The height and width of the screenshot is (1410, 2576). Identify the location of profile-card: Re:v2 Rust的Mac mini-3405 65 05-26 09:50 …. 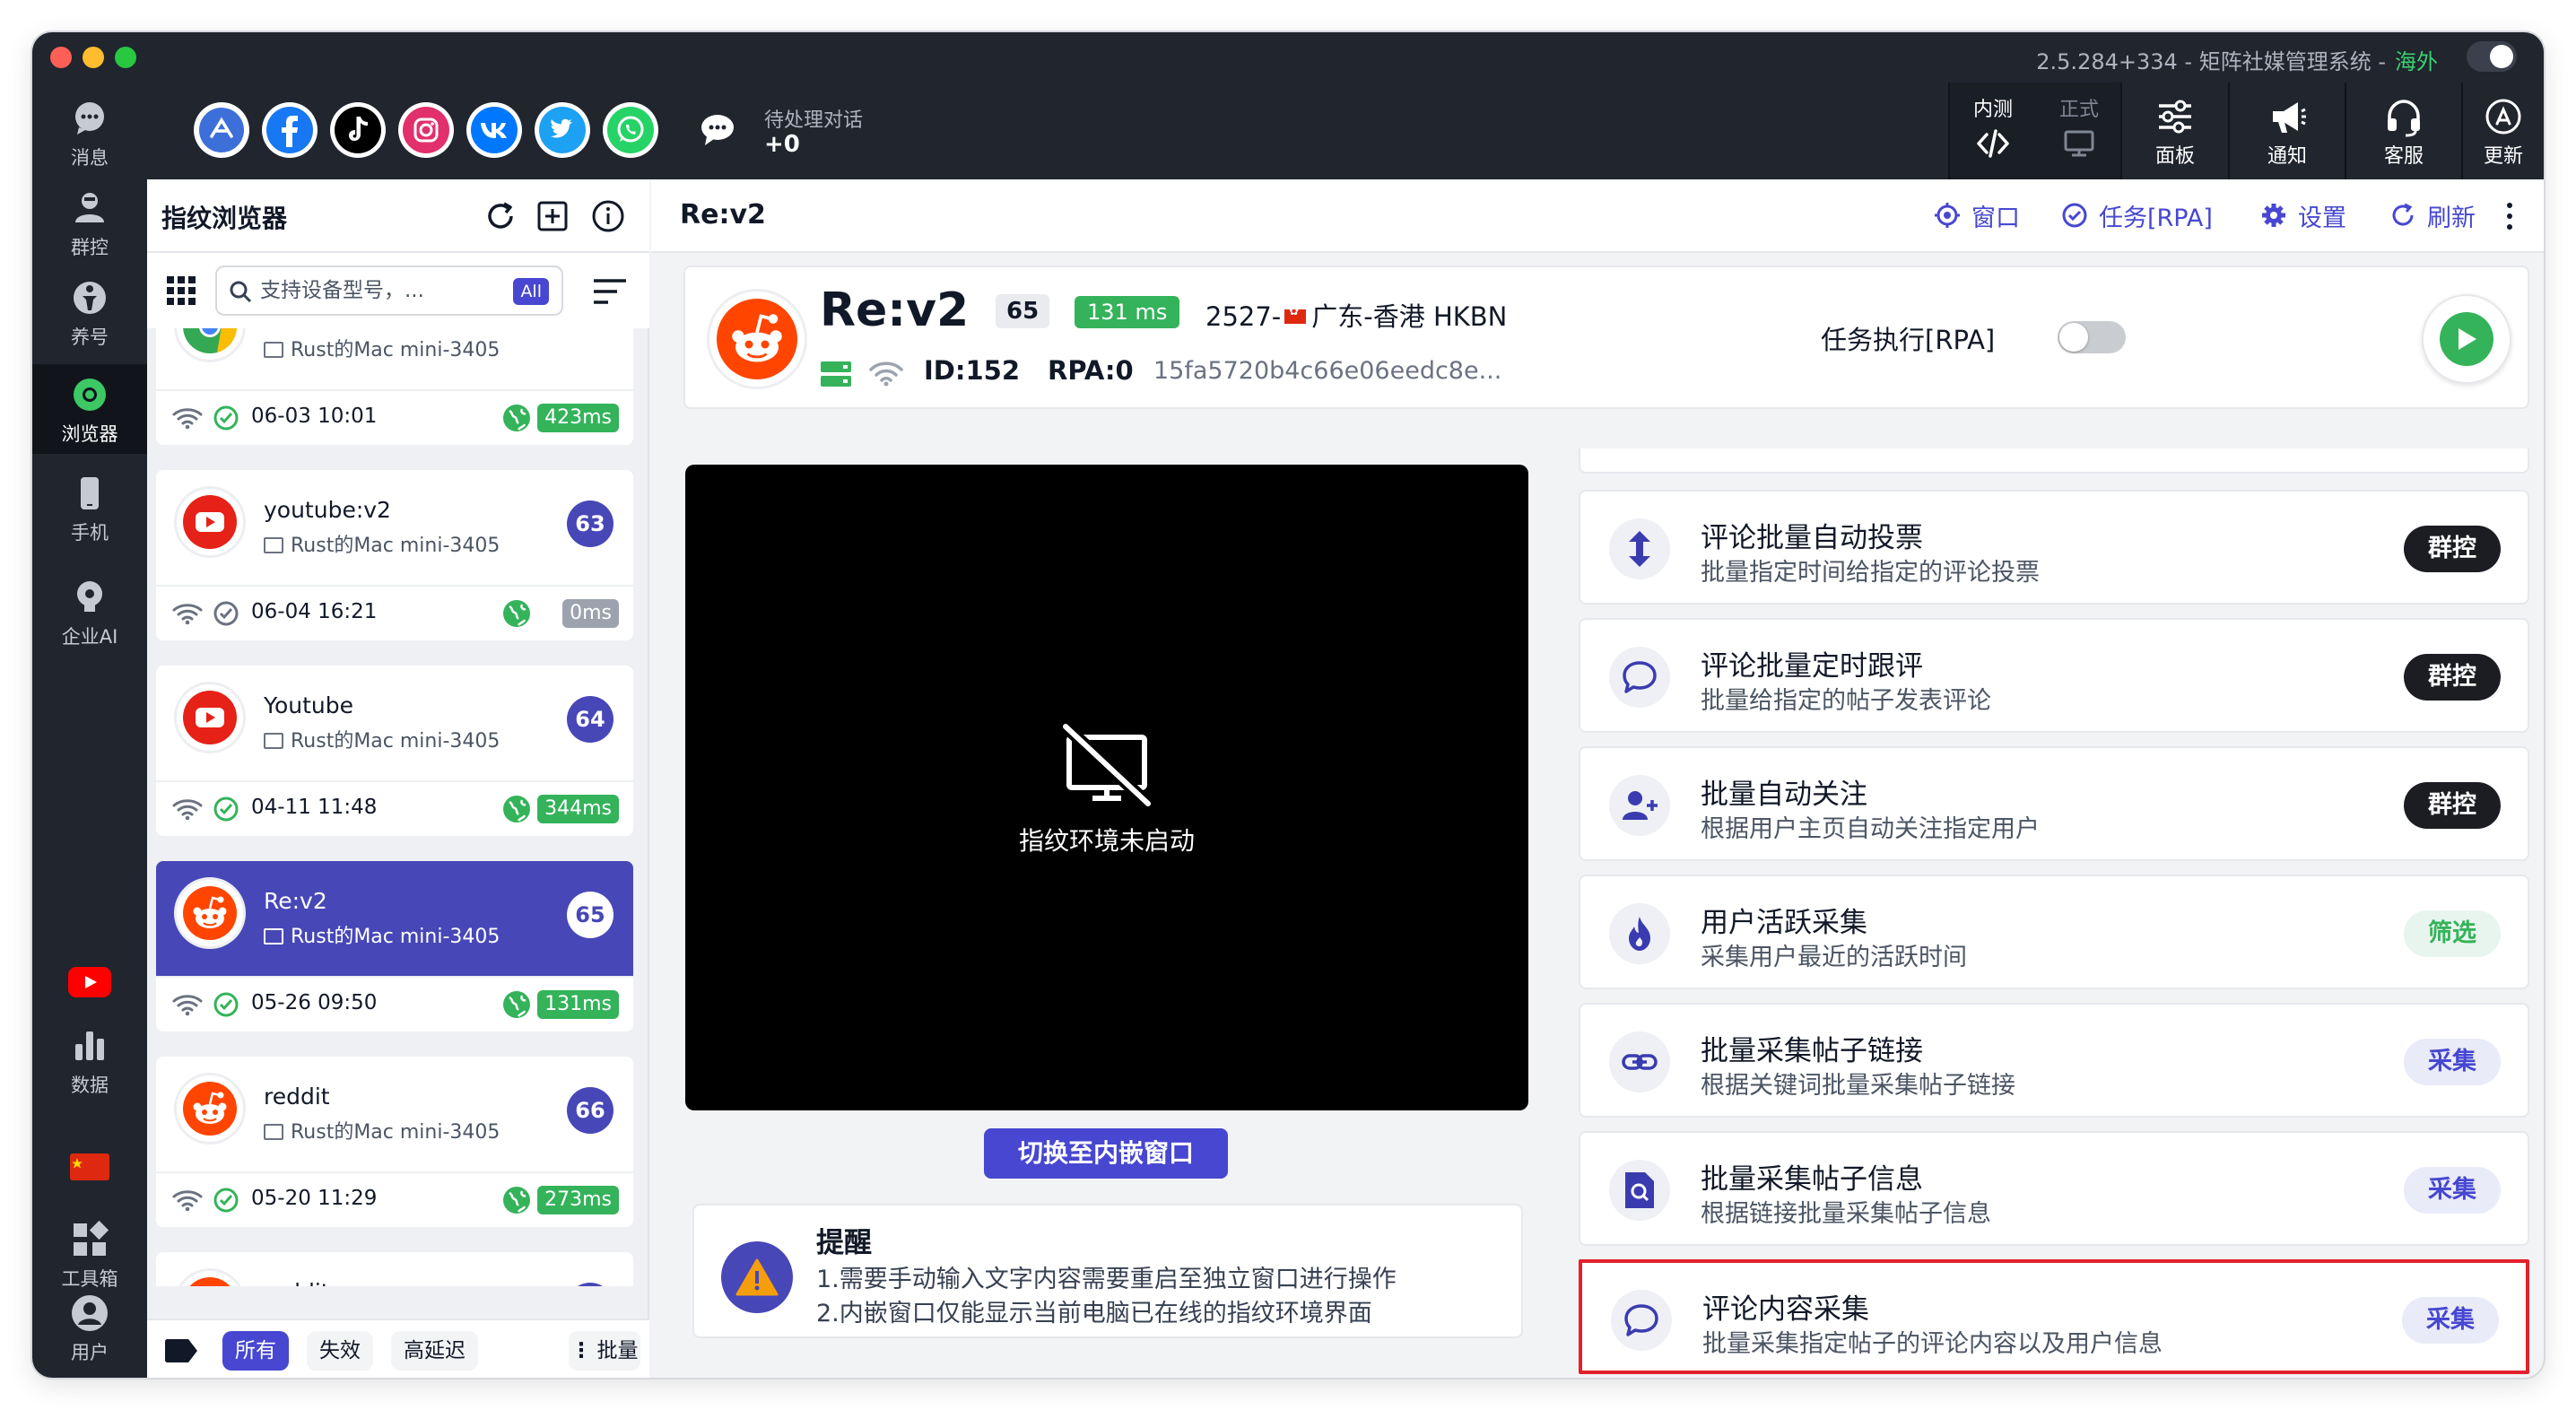
(394, 946).